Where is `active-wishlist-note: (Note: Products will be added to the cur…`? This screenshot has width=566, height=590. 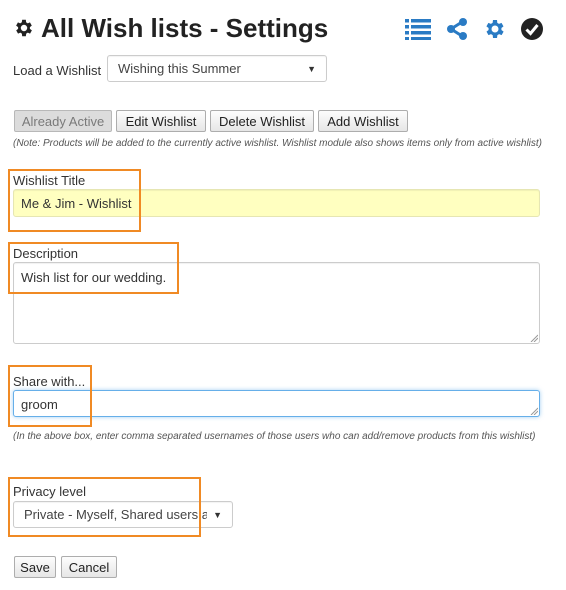 active-wishlist-note: (Note: Products will be added to the cur… is located at coordinates (277, 143).